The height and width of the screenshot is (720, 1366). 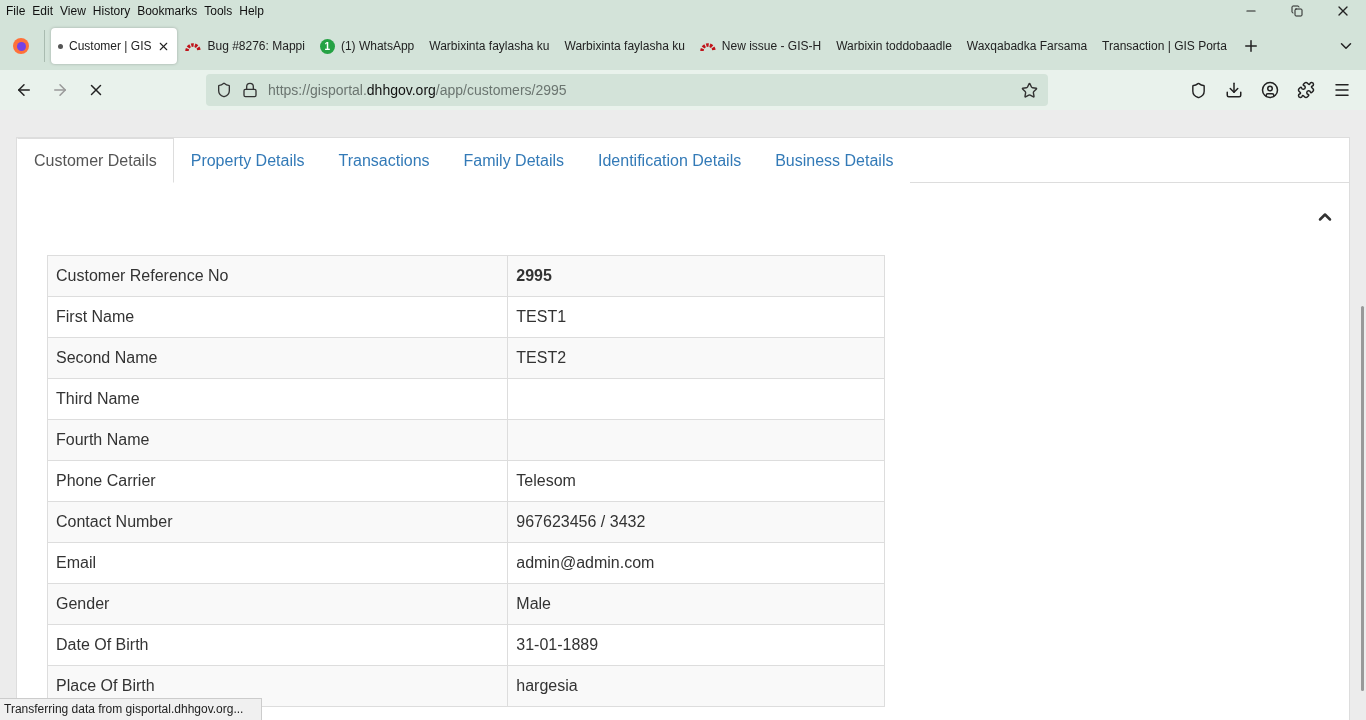 I want to click on menu-item: Help, so click(x=253, y=11).